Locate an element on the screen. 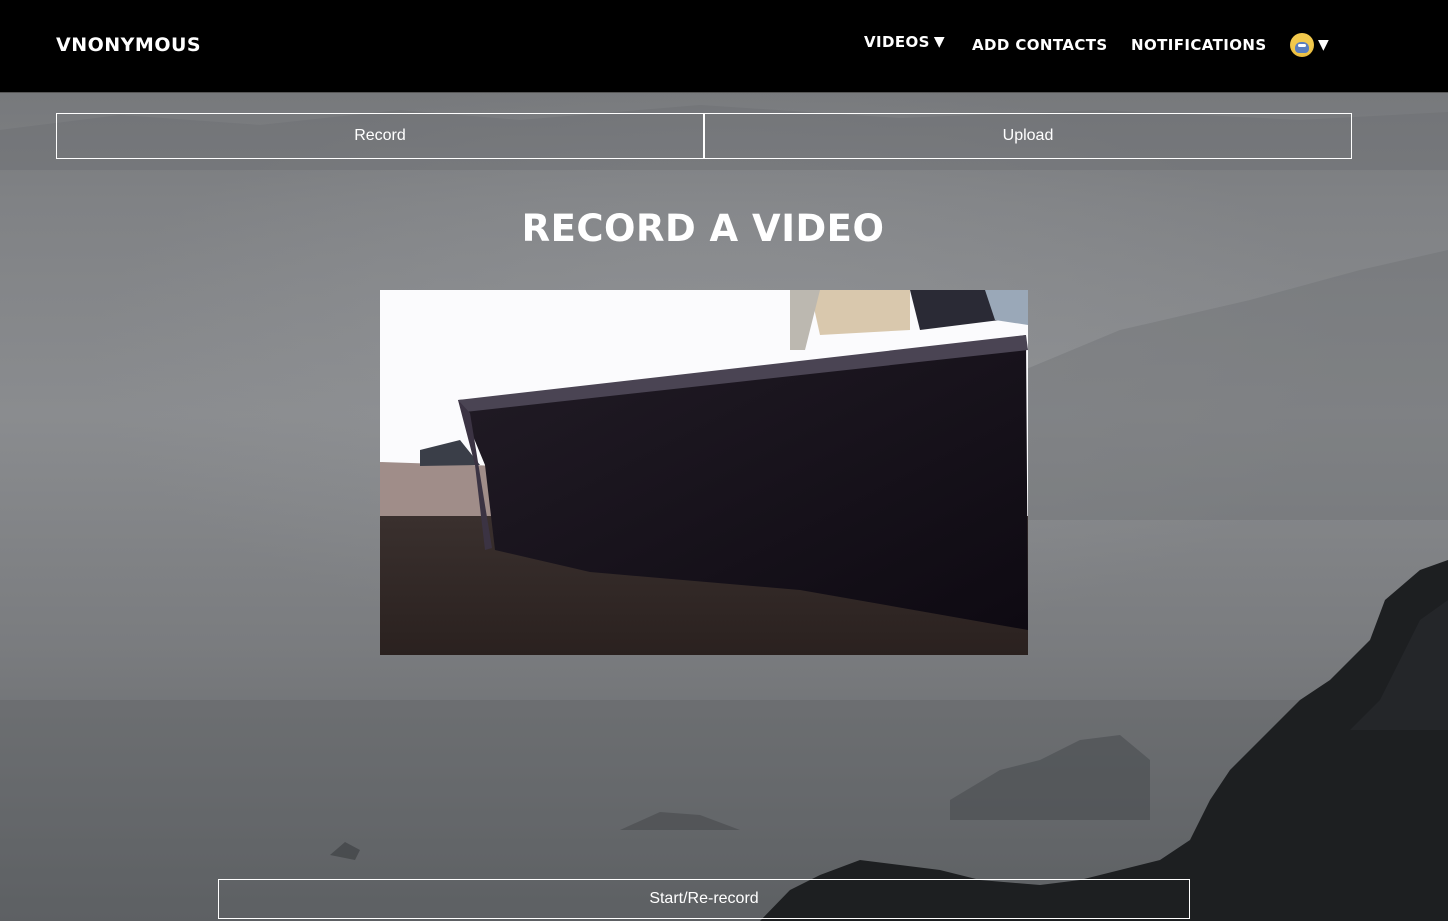 The height and width of the screenshot is (921, 1448). avatar-icon is located at coordinates (1302, 45).